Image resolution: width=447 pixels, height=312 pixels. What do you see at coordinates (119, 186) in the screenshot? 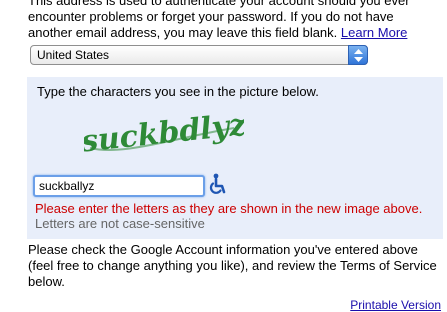
I see `captcha-answer-input` at bounding box center [119, 186].